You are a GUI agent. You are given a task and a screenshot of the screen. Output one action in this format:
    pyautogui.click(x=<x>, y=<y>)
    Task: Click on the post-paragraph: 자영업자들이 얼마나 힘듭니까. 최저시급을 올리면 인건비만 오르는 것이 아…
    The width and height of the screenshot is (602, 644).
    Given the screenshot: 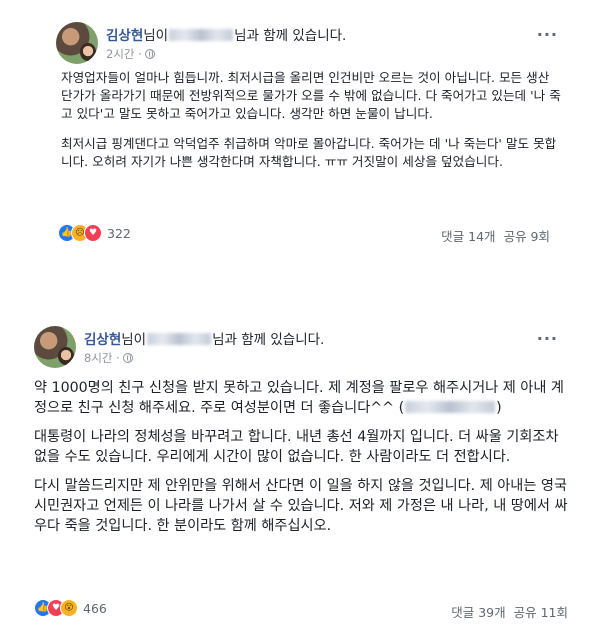 What is the action you would take?
    pyautogui.click(x=311, y=95)
    